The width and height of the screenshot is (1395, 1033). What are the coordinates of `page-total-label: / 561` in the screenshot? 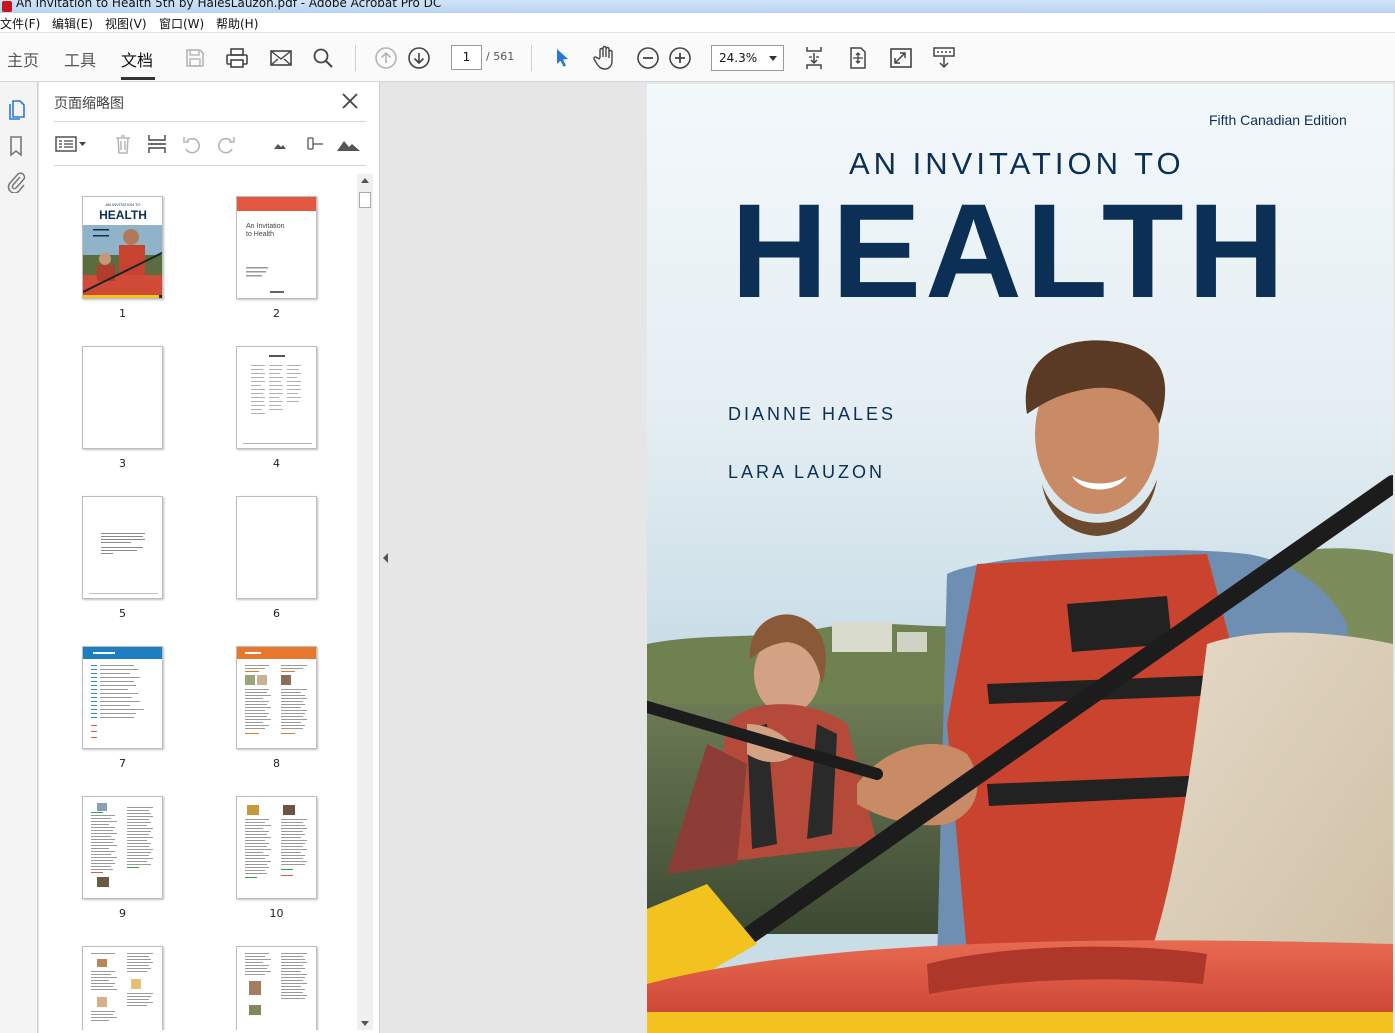 It's located at (500, 56).